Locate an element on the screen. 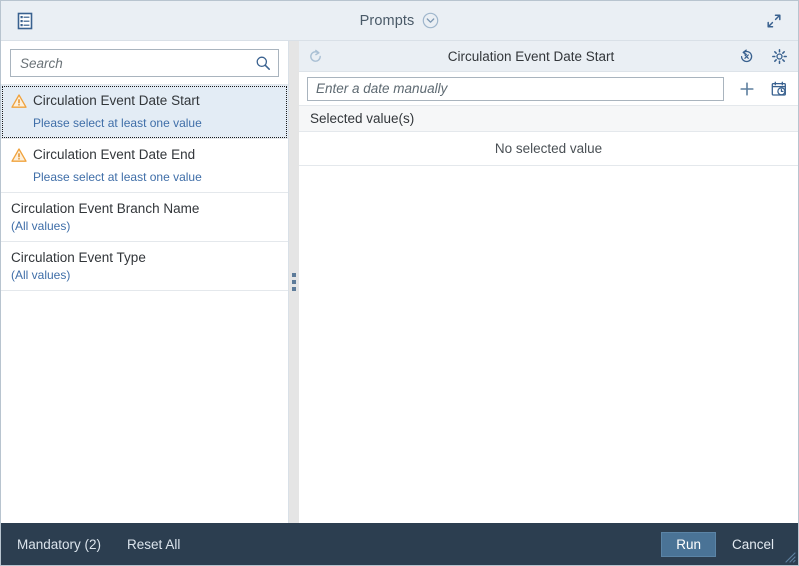 The image size is (799, 566). resize-grip-icon is located at coordinates (789, 556).